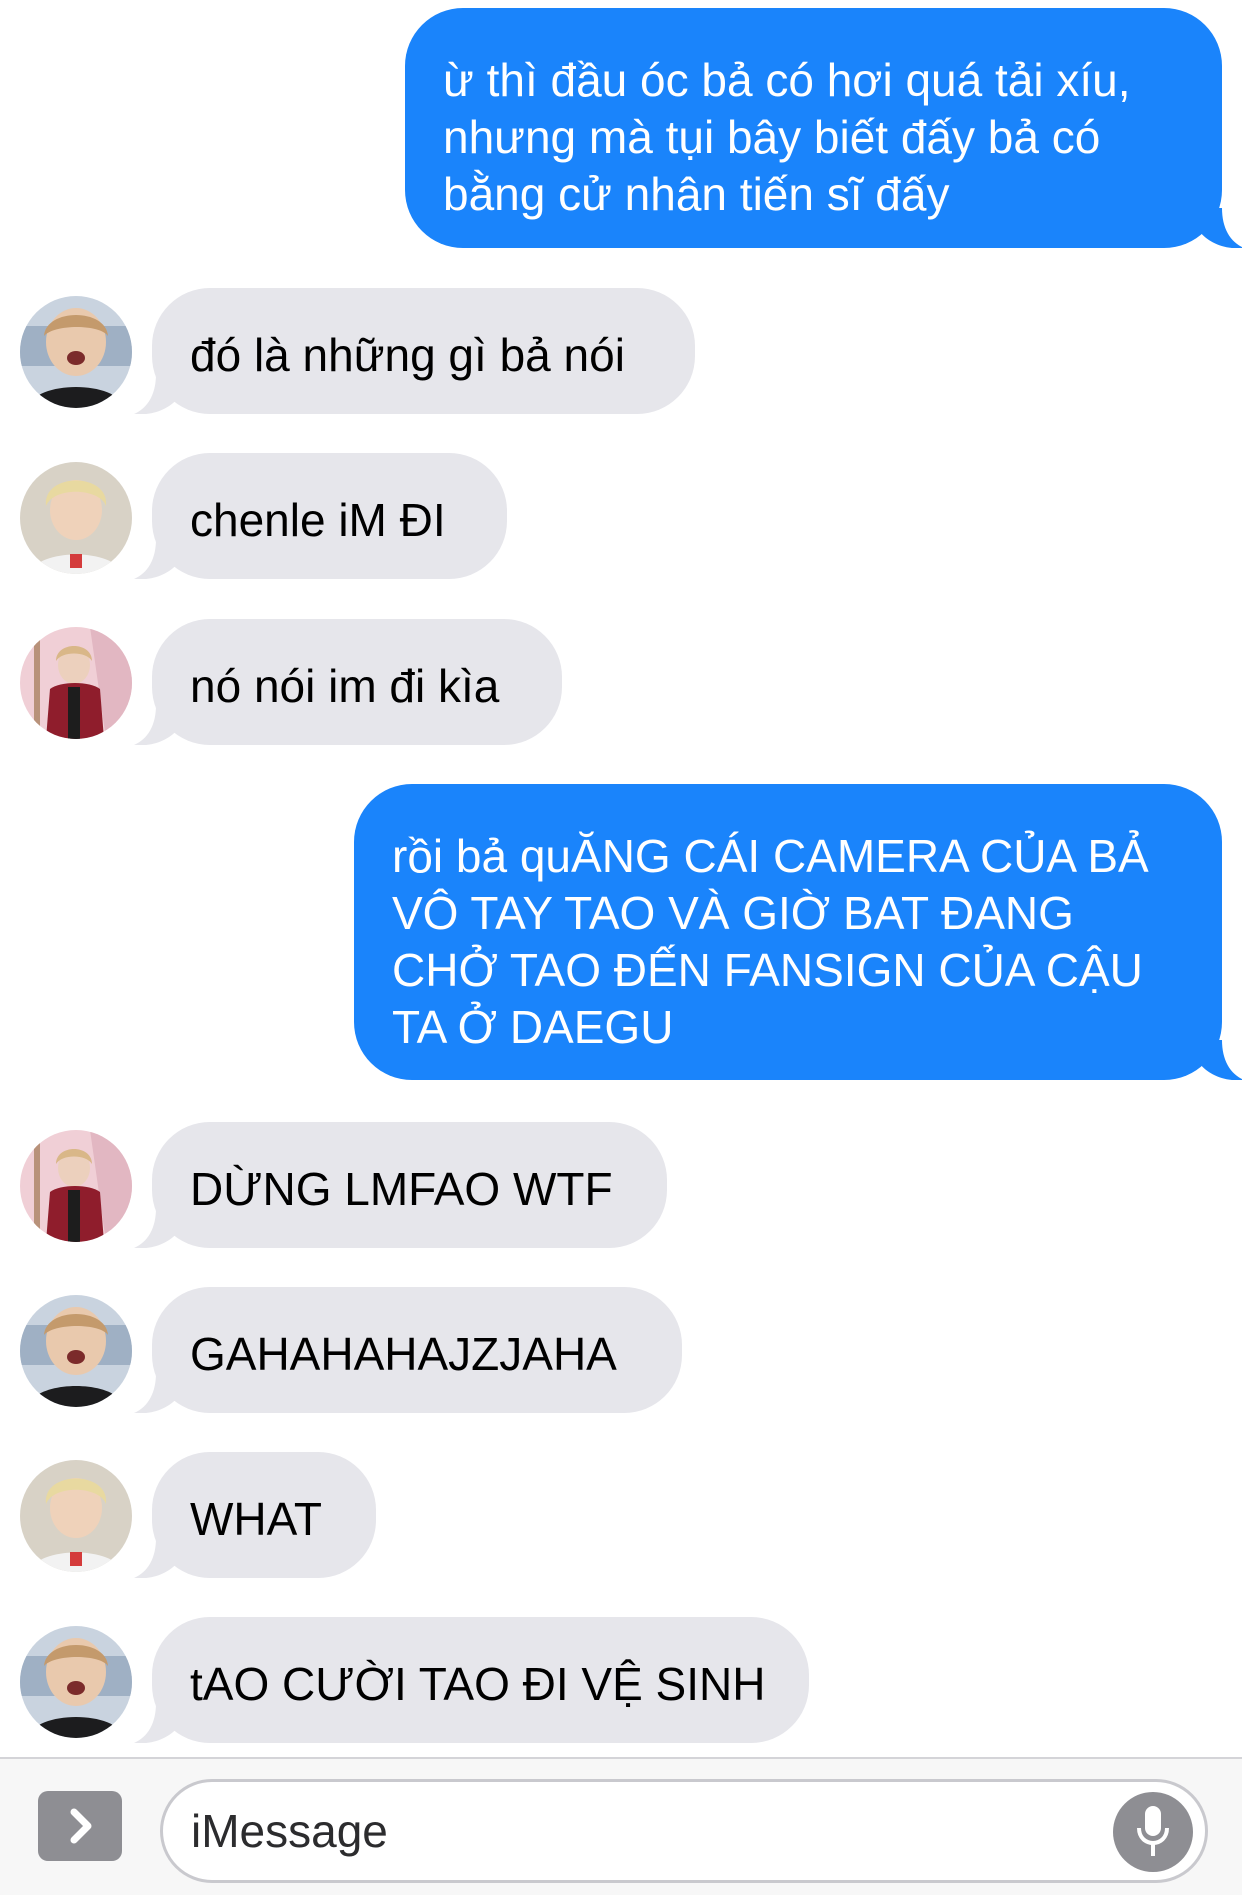 The image size is (1242, 1895). Describe the element at coordinates (318, 520) in the screenshot. I see `message-text: chenle iM ĐI` at that location.